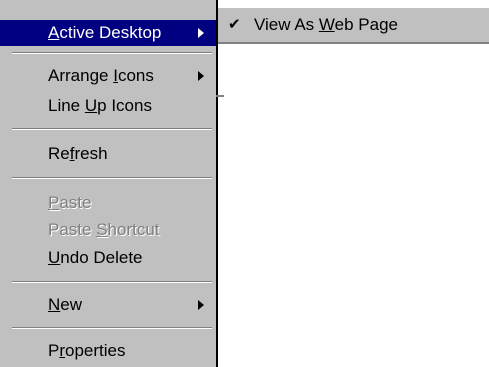 The height and width of the screenshot is (367, 489). Describe the element at coordinates (104, 229) in the screenshot. I see `menu-item-label: Paste Shortcut` at that location.